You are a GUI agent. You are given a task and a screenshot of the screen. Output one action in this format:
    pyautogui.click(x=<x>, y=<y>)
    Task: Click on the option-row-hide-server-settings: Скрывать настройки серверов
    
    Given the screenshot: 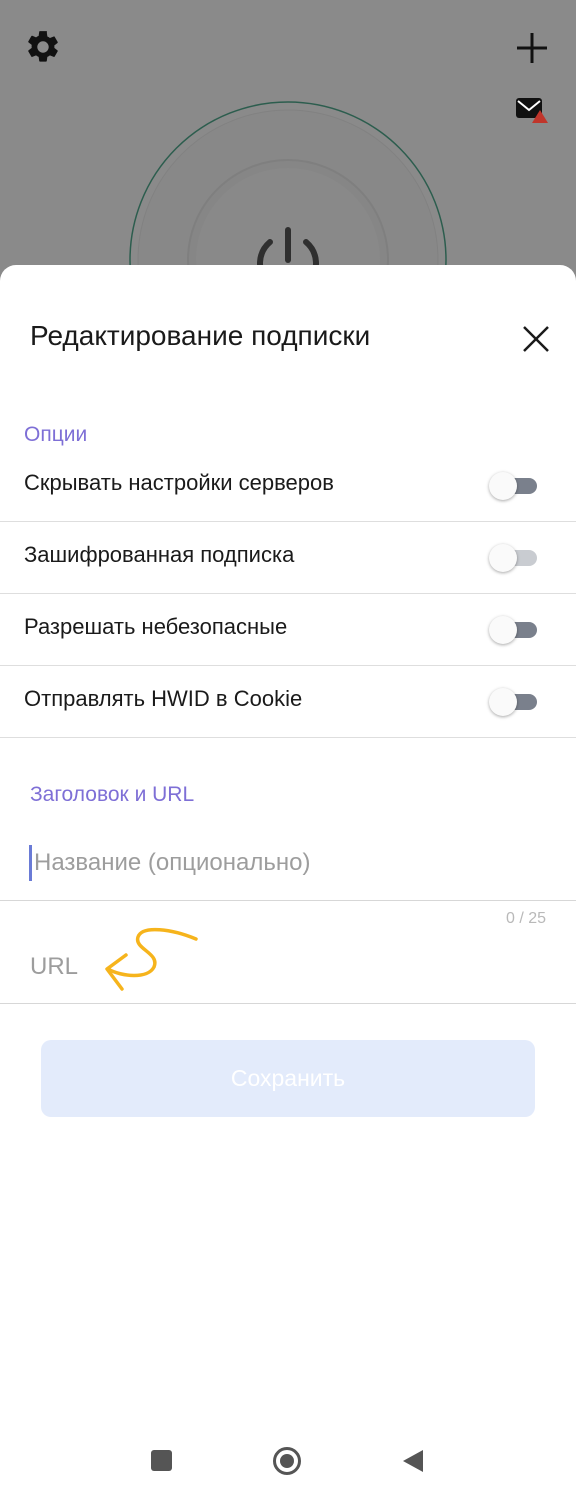 What is the action you would take?
    pyautogui.click(x=288, y=486)
    